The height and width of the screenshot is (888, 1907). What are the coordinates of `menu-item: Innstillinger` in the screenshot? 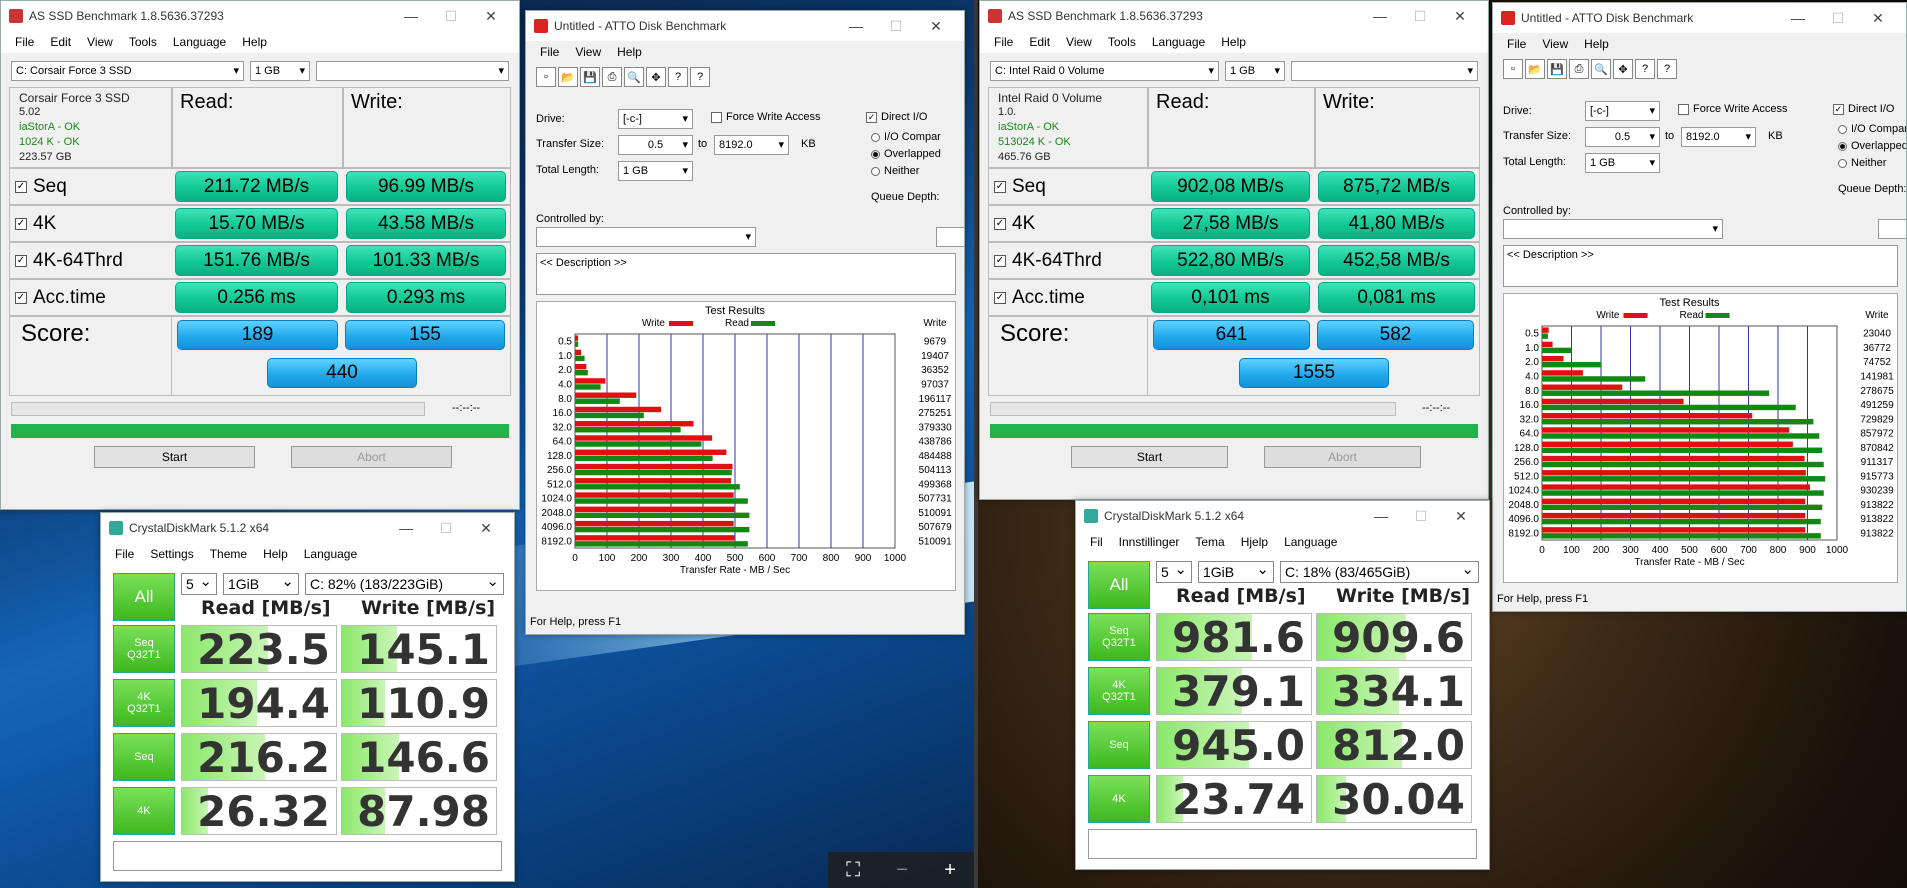 It's located at (1149, 542).